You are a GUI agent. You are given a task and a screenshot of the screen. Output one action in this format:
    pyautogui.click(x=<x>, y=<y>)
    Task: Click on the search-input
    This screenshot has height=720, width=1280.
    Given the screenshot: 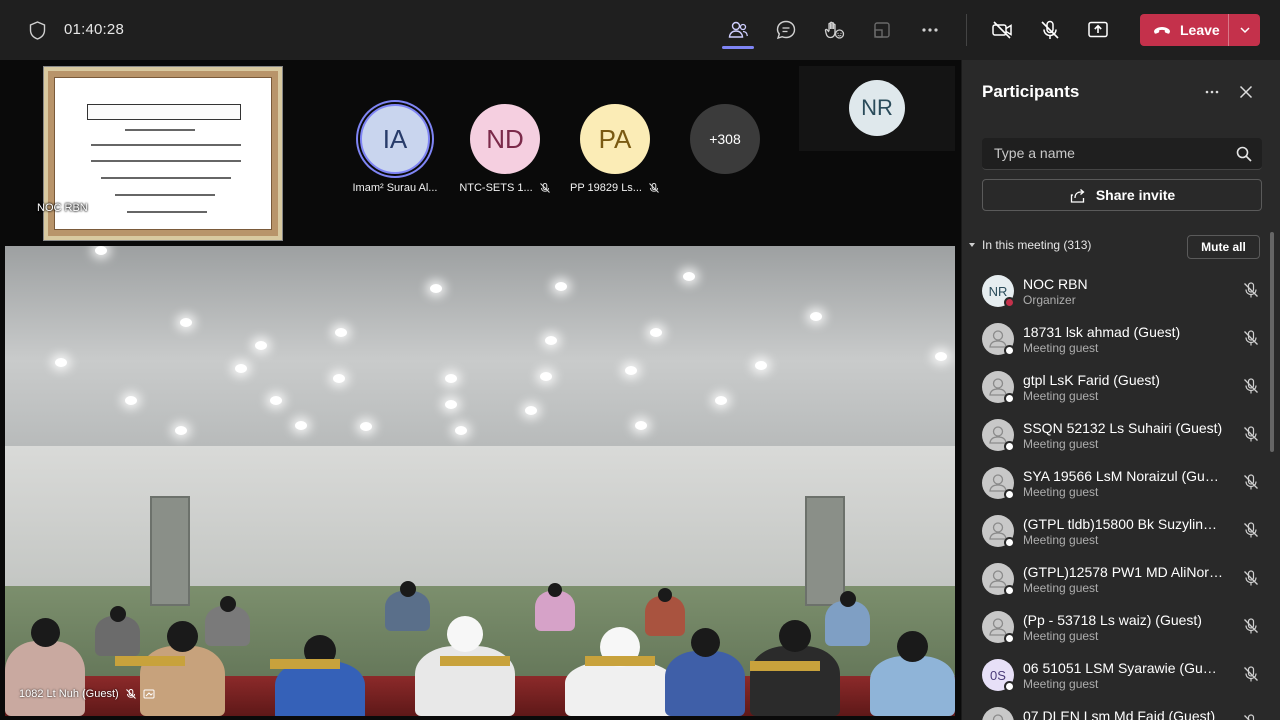 What is the action you would take?
    pyautogui.click(x=1107, y=153)
    